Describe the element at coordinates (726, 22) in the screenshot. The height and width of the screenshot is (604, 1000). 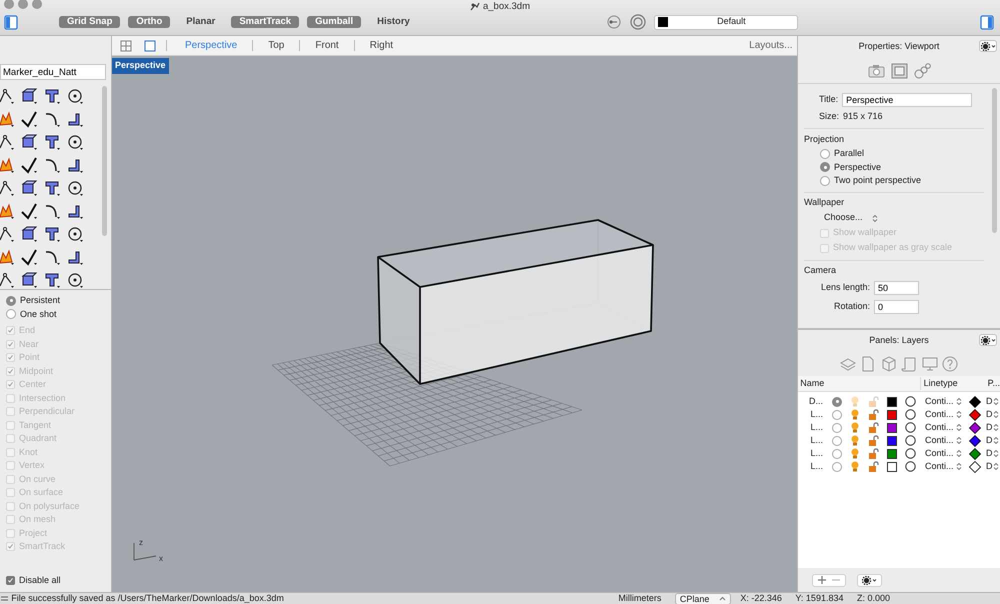
I see `layer-dropdown: Default` at that location.